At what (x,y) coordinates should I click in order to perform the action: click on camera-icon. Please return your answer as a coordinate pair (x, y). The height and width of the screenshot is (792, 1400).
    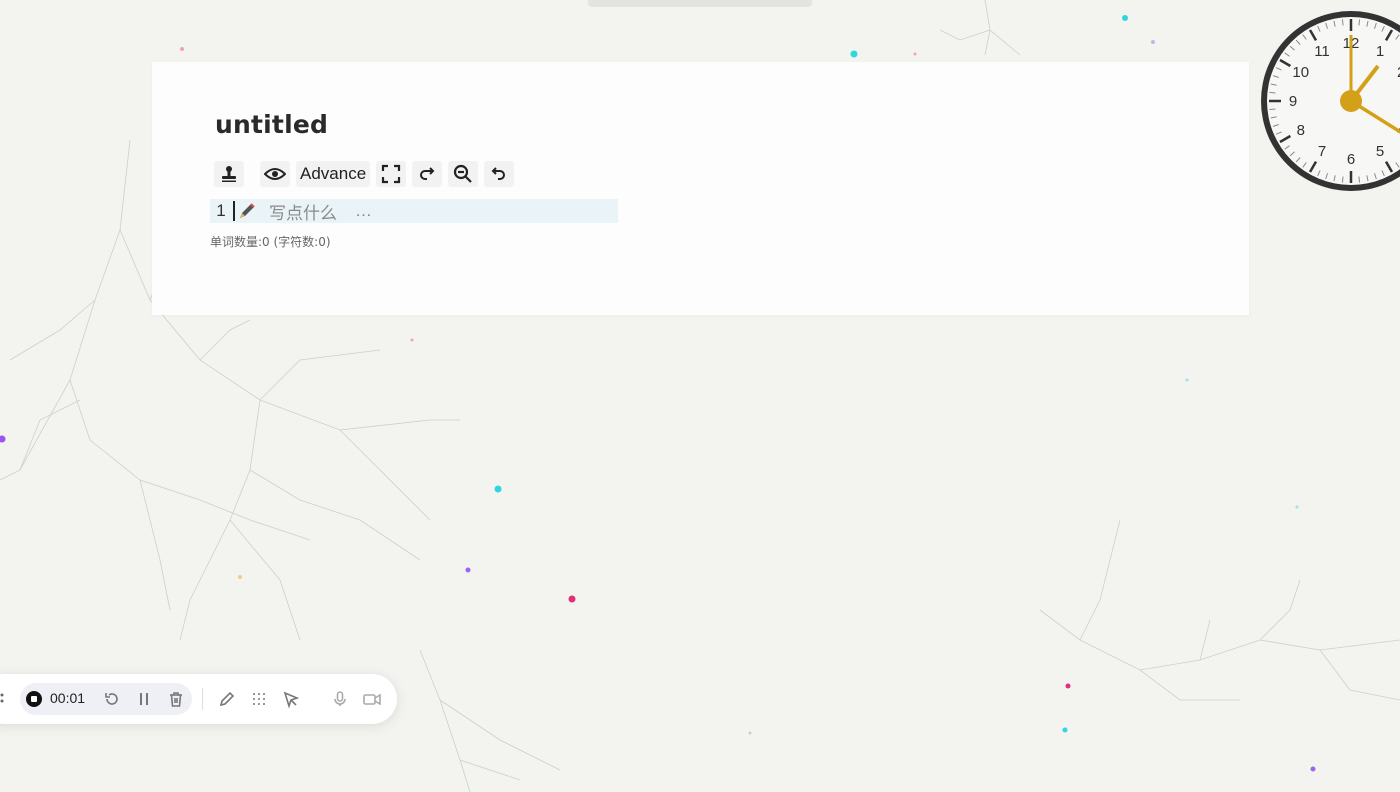
    Looking at the image, I should click on (371, 699).